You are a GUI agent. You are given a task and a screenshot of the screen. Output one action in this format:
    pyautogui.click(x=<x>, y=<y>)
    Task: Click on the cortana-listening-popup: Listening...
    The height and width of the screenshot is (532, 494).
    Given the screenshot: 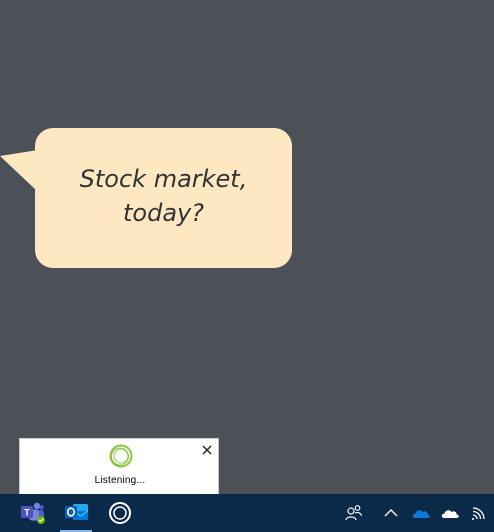 What is the action you would take?
    pyautogui.click(x=119, y=466)
    